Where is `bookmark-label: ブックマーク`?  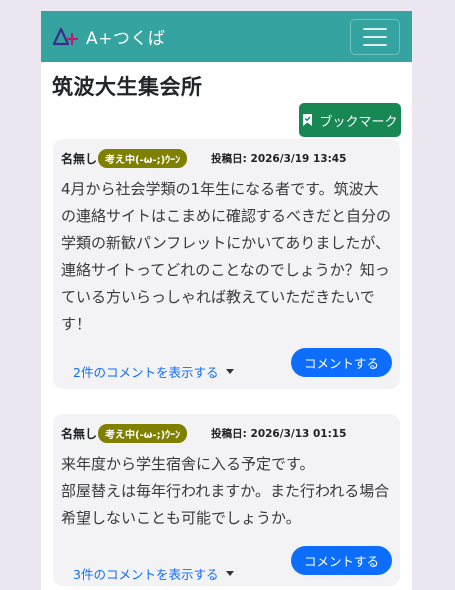 bookmark-label: ブックマーク is located at coordinates (358, 122).